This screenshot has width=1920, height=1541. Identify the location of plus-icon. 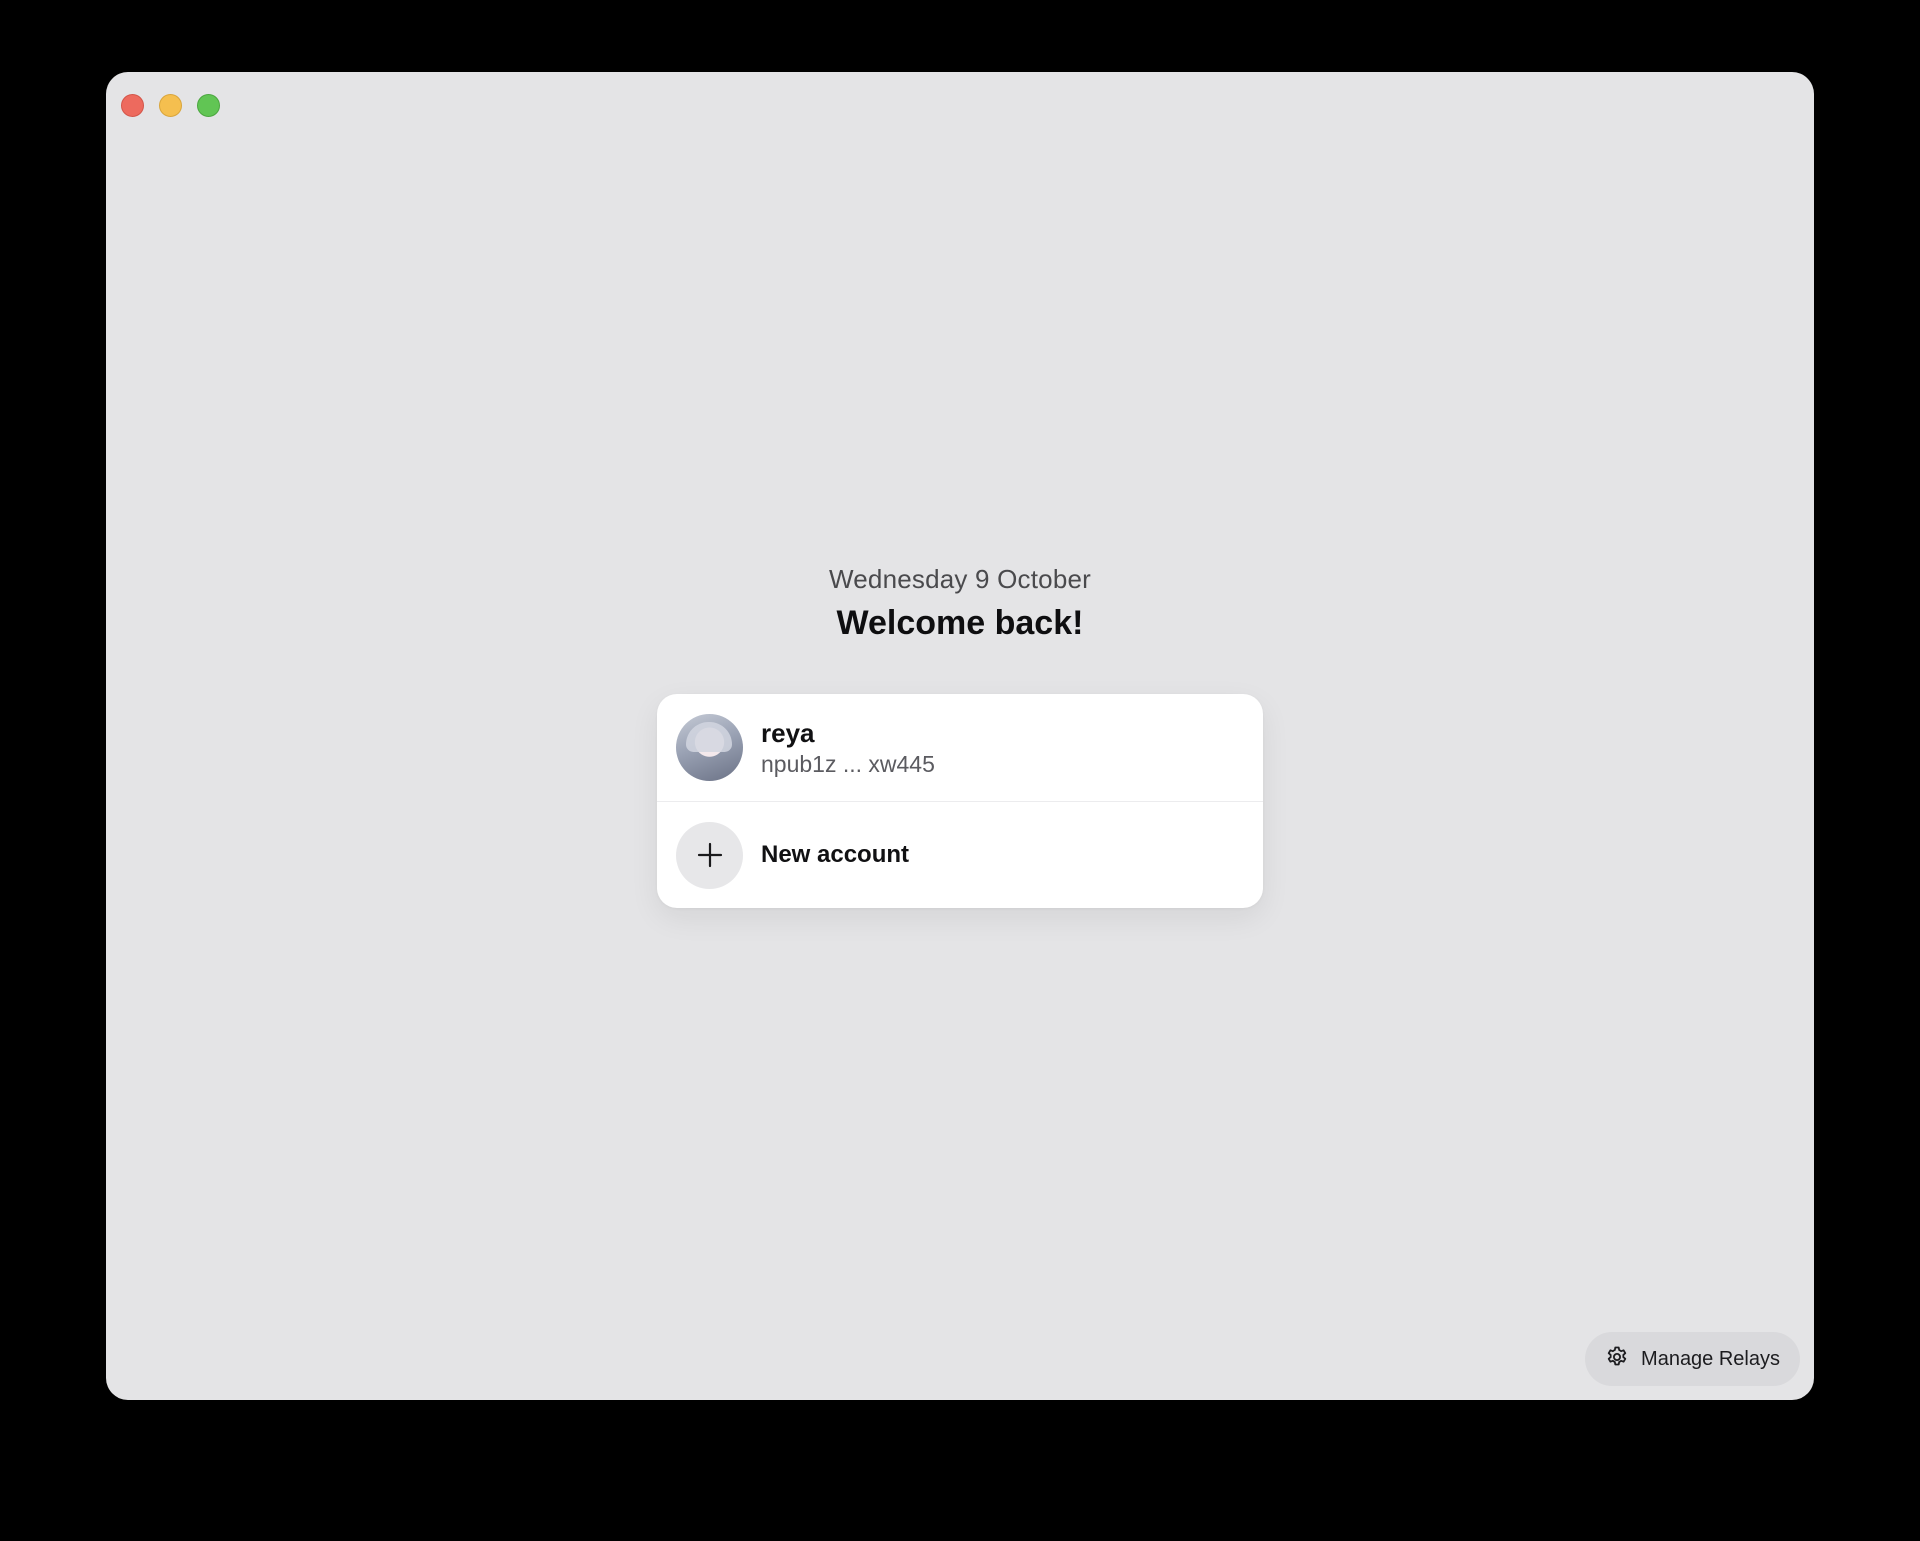
(709, 855).